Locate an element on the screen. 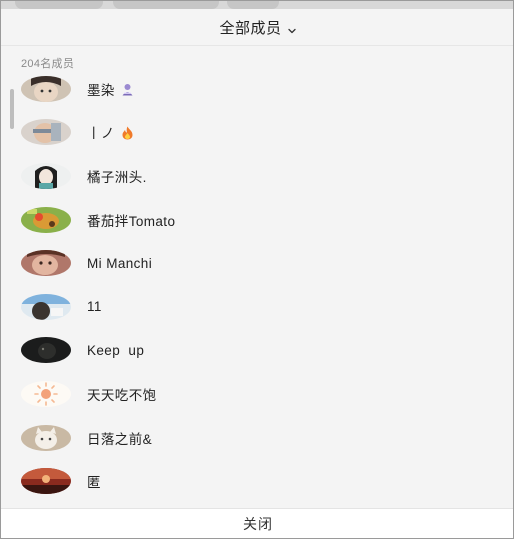 This screenshot has width=514, height=539. member-name: 日落之前& is located at coordinates (120, 439).